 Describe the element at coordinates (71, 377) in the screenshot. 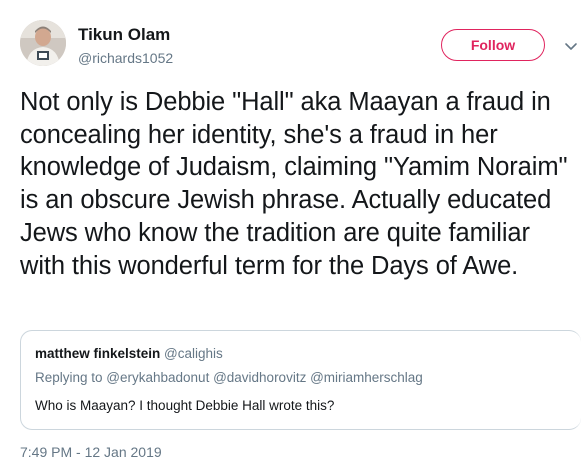

I see `replying-to-label: Replying to` at that location.